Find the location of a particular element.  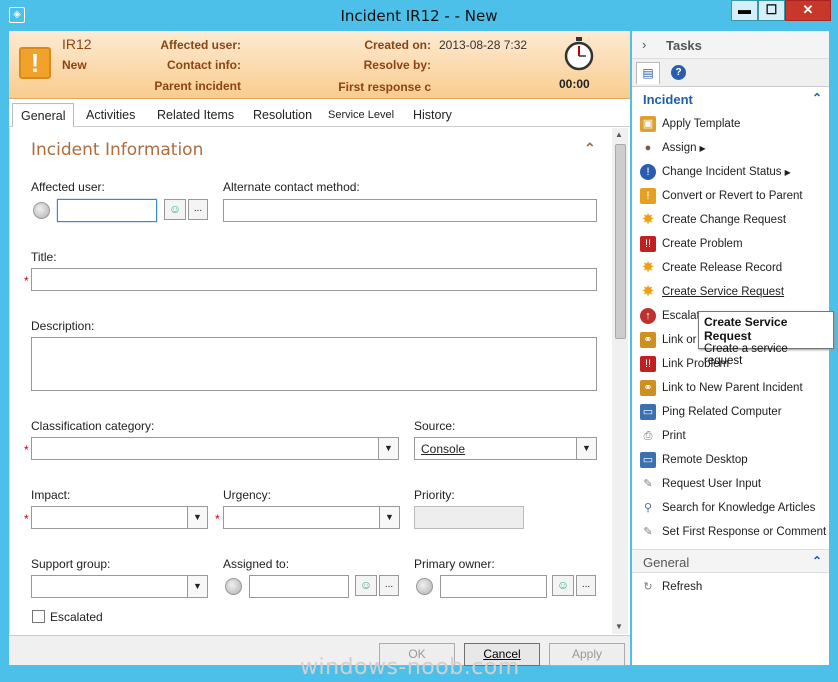

form-scrollbar: ▲ ▼ is located at coordinates (620, 381).